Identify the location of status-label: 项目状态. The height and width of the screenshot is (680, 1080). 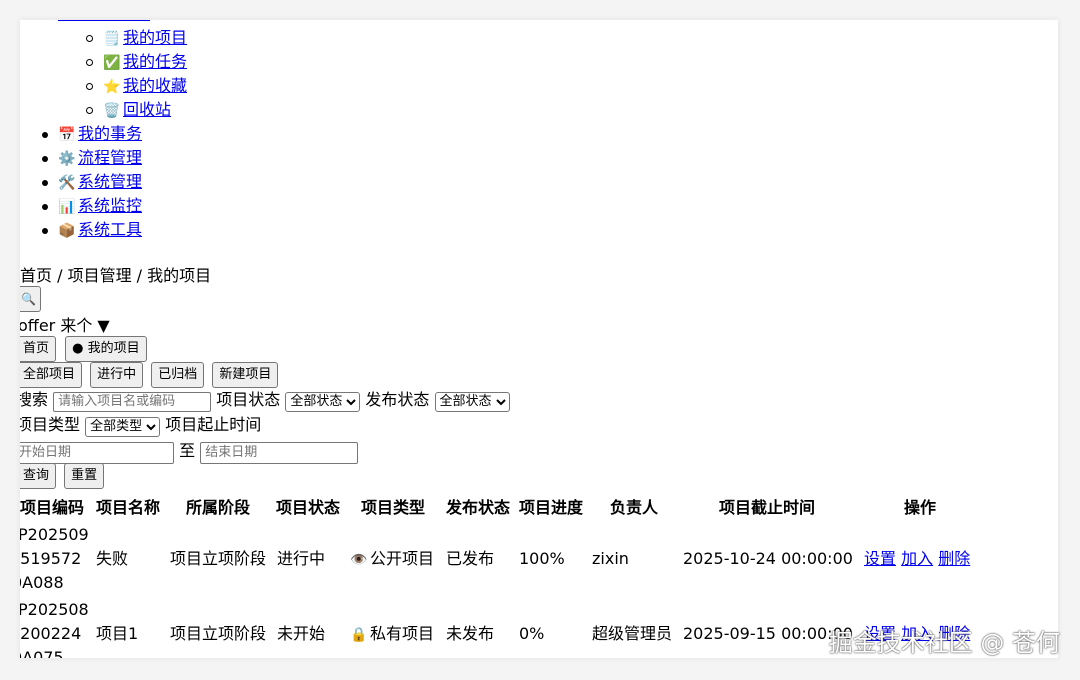
(248, 399).